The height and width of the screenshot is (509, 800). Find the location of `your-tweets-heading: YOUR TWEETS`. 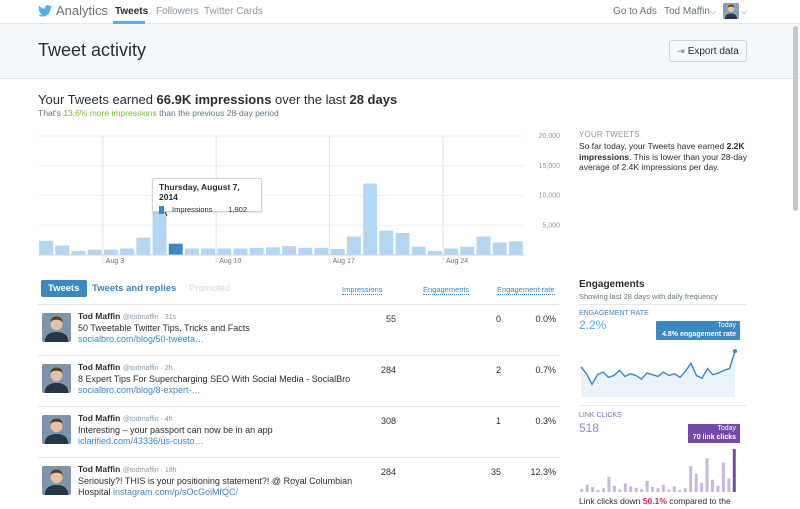

your-tweets-heading: YOUR TWEETS is located at coordinates (609, 134).